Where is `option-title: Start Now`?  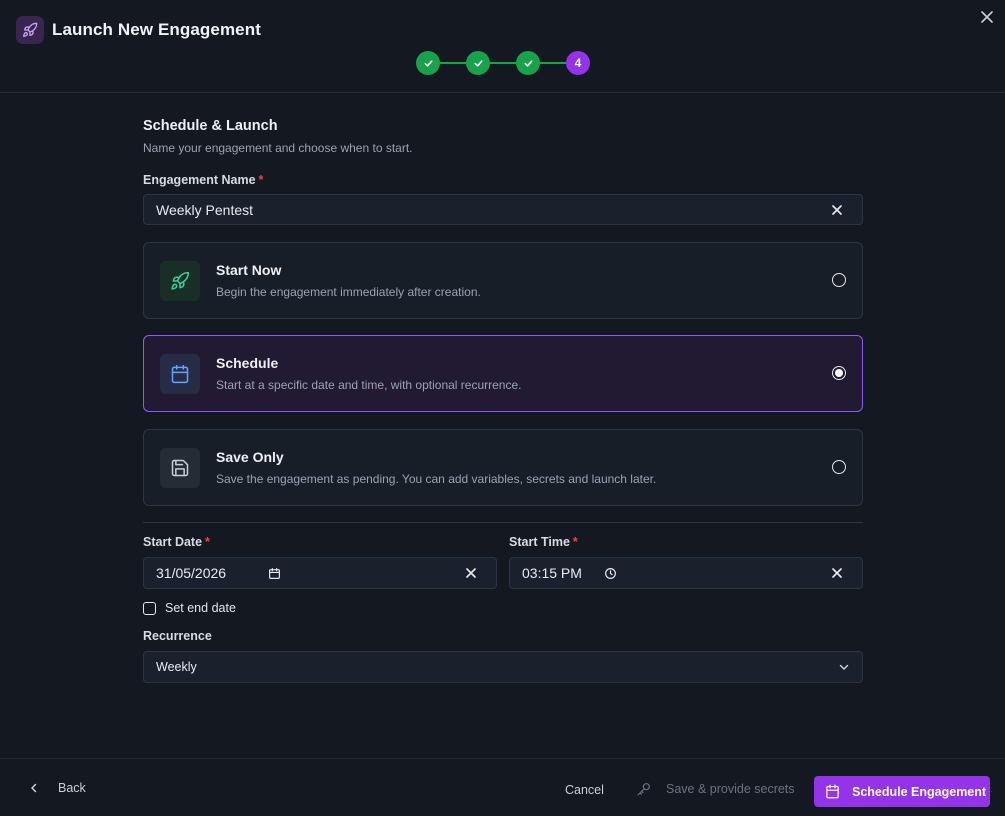 option-title: Start Now is located at coordinates (249, 270).